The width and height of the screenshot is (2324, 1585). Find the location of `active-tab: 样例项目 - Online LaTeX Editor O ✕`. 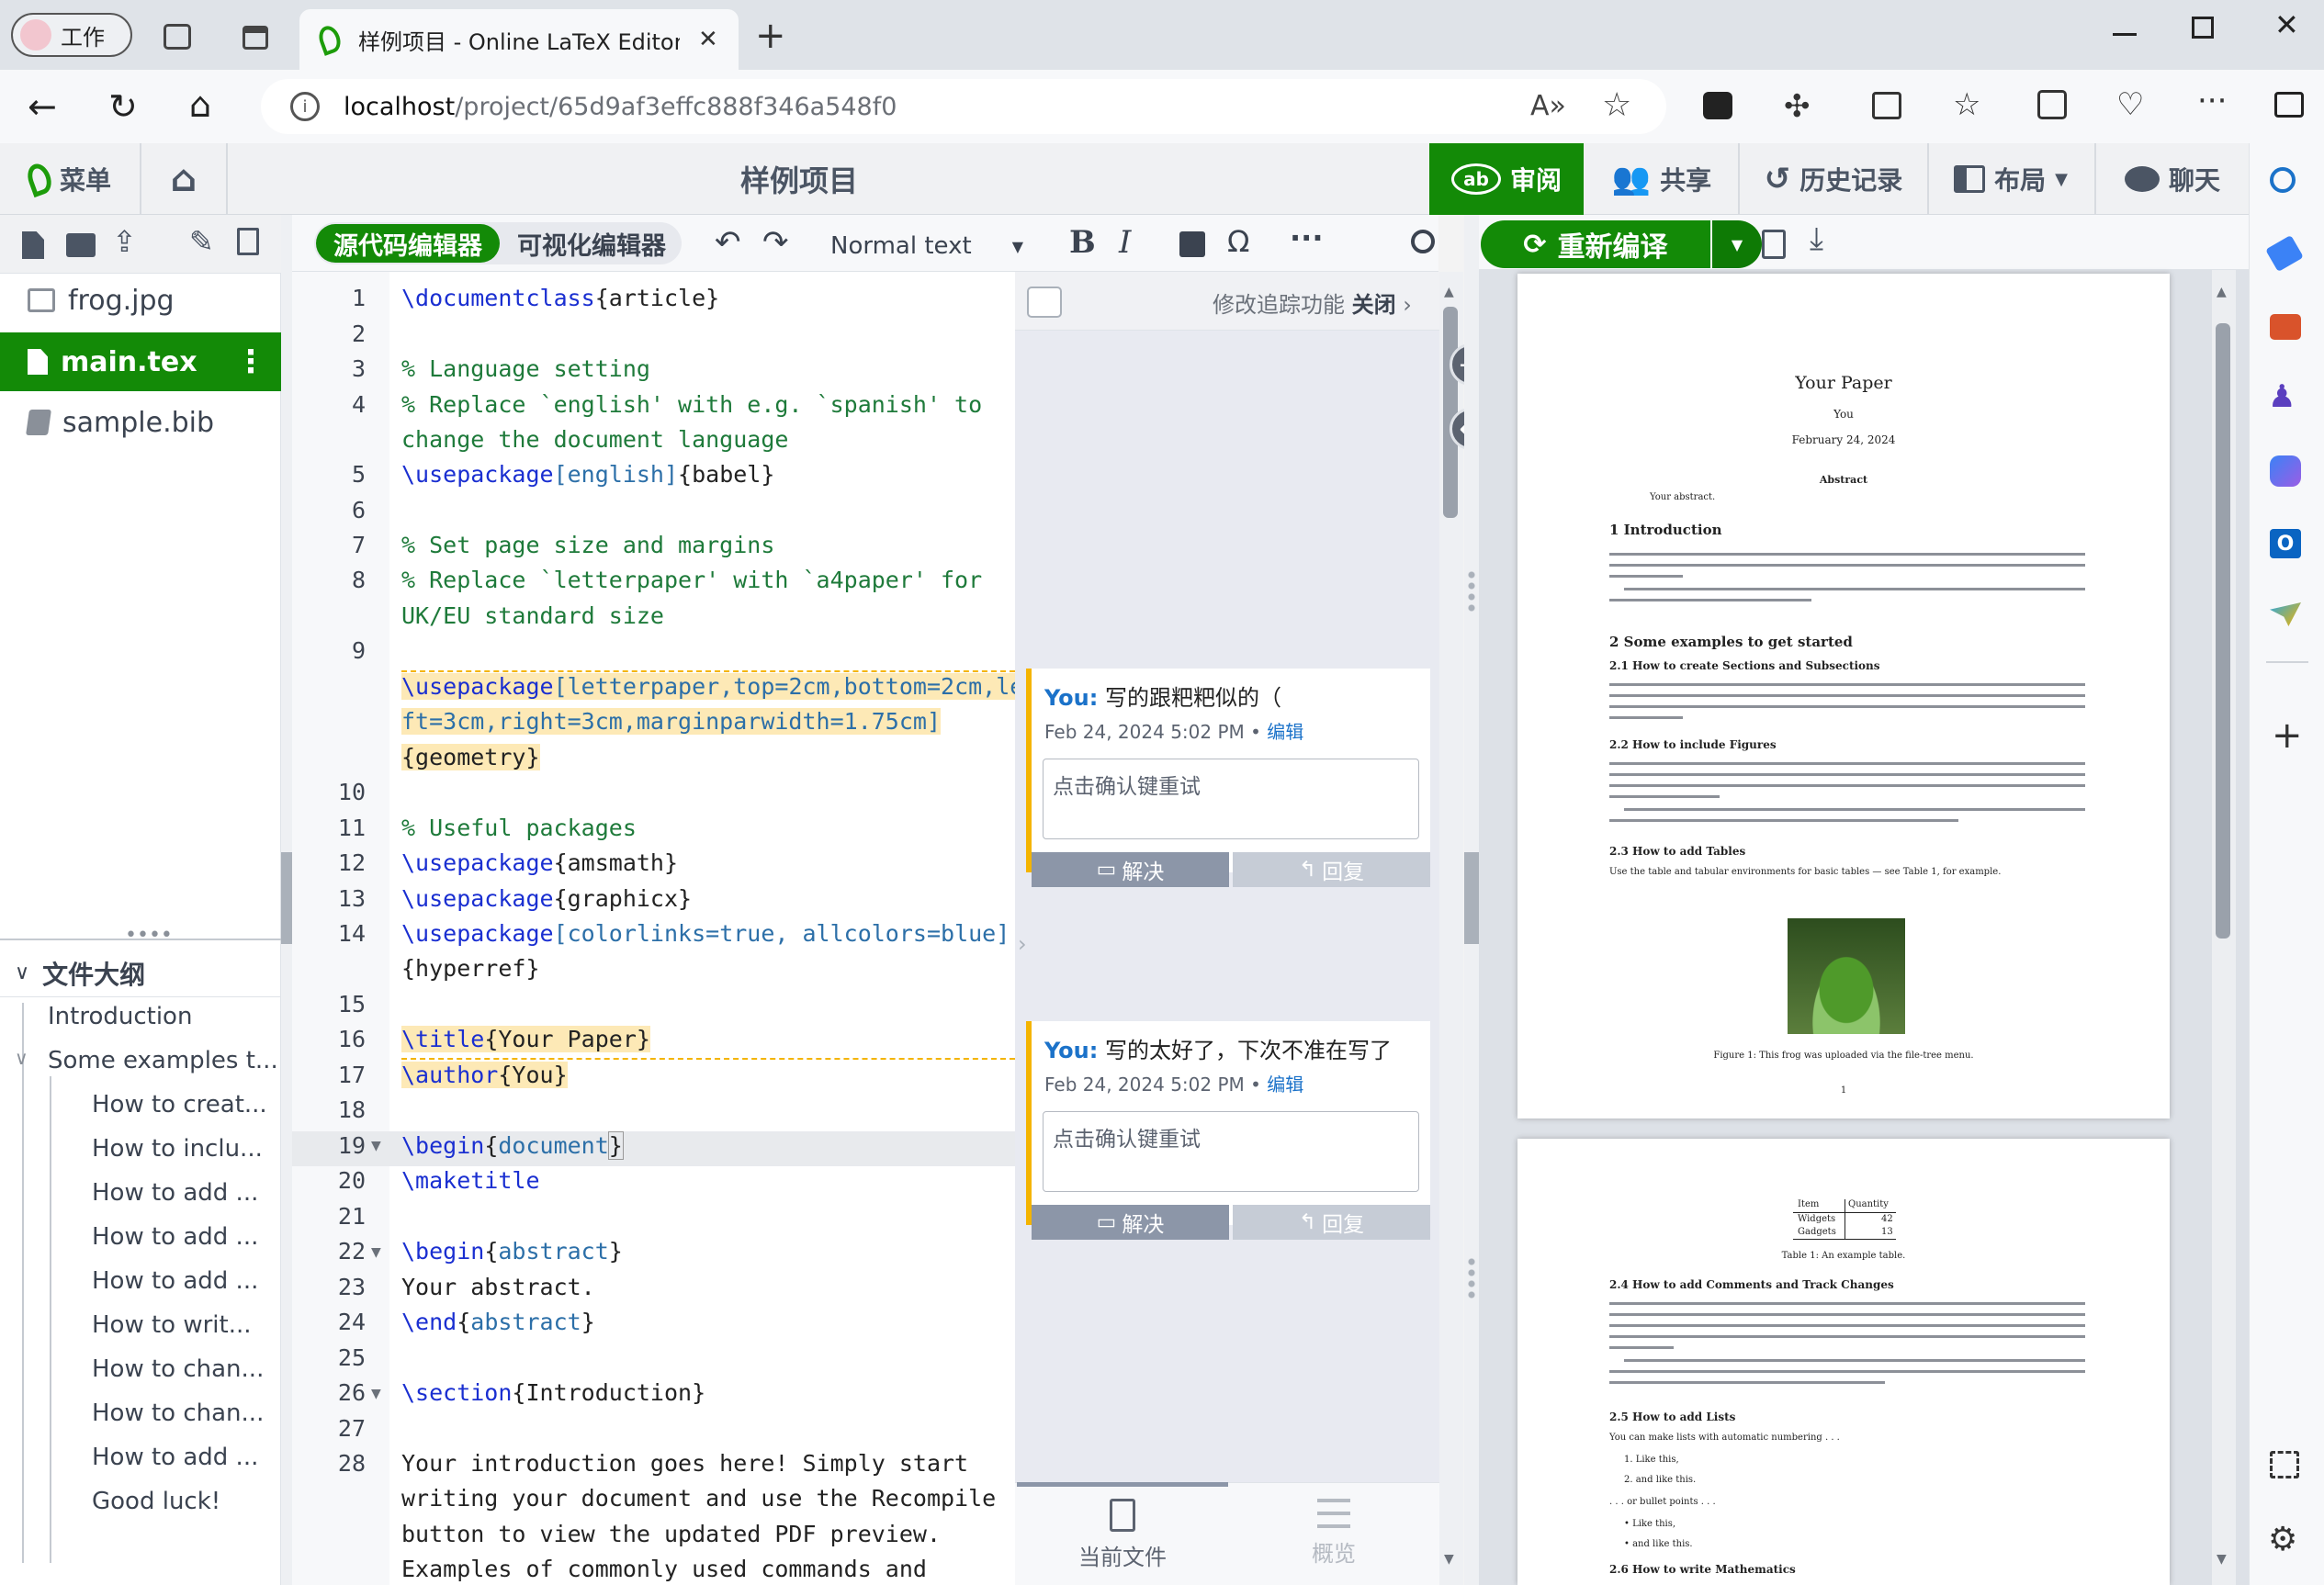

active-tab: 样例项目 - Online LaTeX Editor O ✕ is located at coordinates (519, 39).